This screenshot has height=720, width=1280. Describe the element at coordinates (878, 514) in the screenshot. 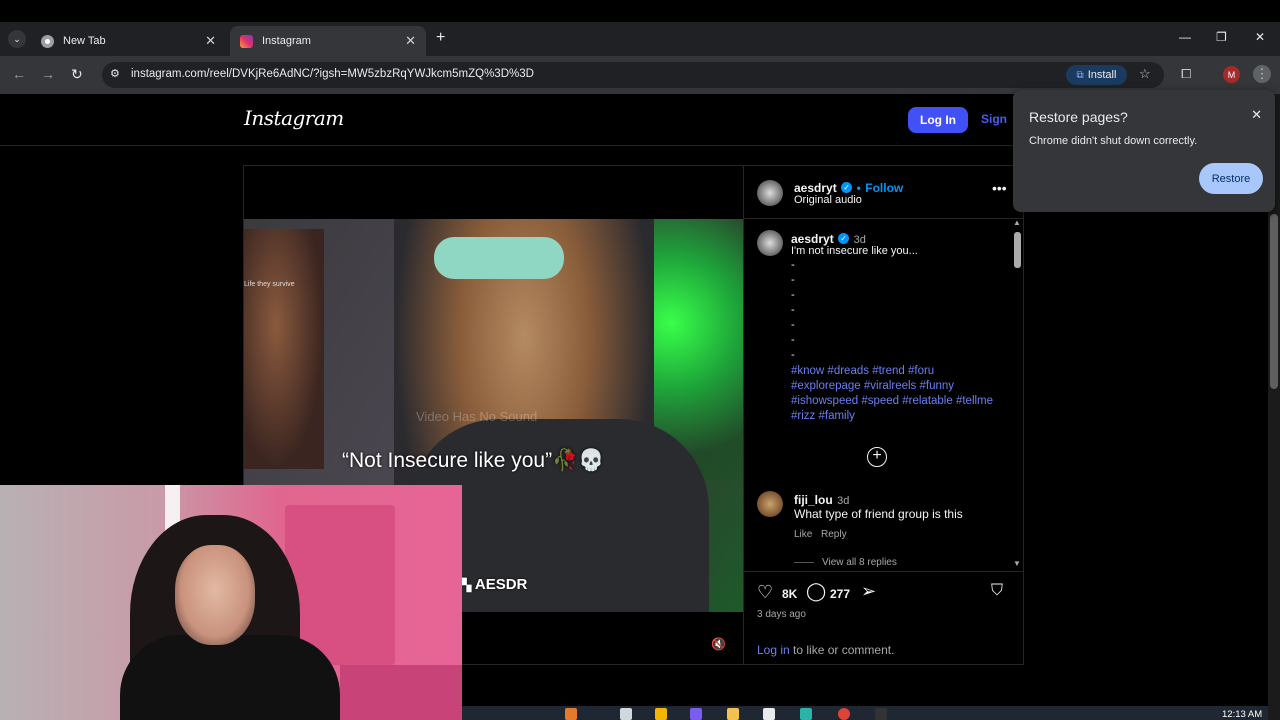

I see `comment-text: What type of friend group is this` at that location.